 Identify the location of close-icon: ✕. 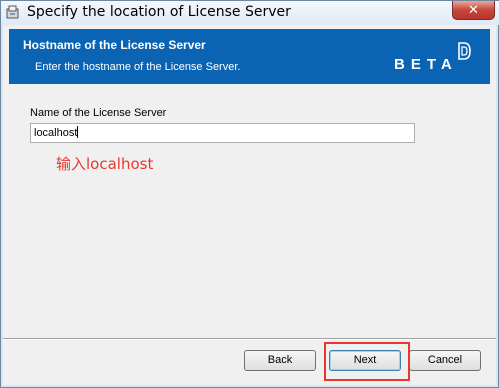
(473, 9).